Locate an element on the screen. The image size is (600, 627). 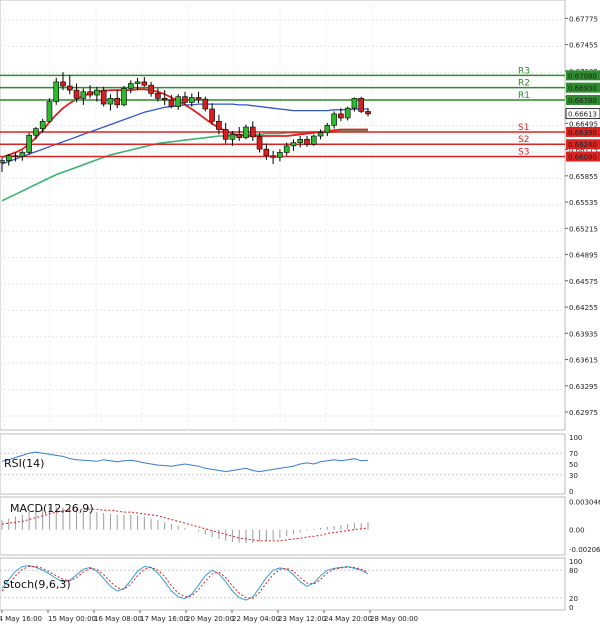
level-name-s3: S3 is located at coordinates (523, 153).